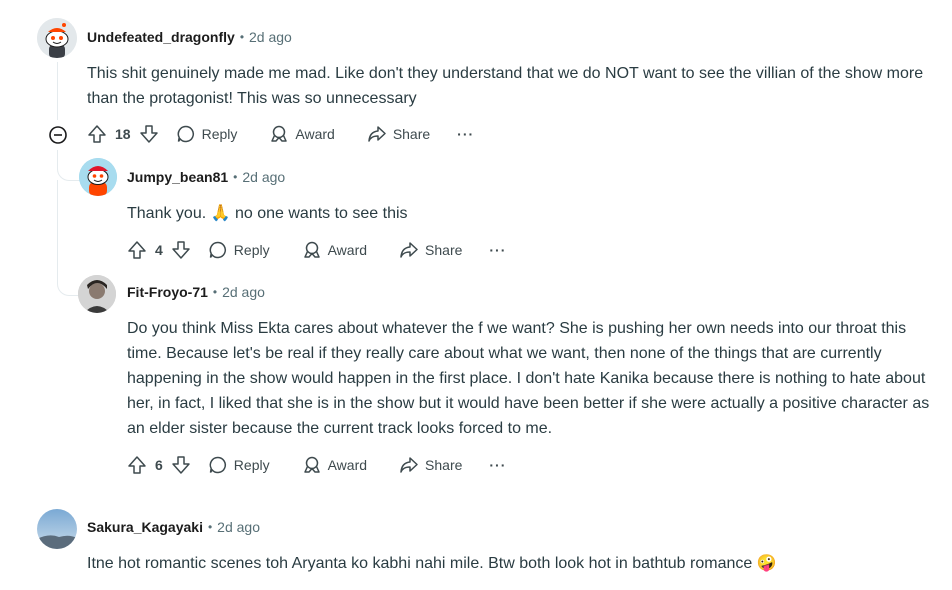  I want to click on comment-meta: Jumpy_bean81 • 2d ago, so click(206, 177).